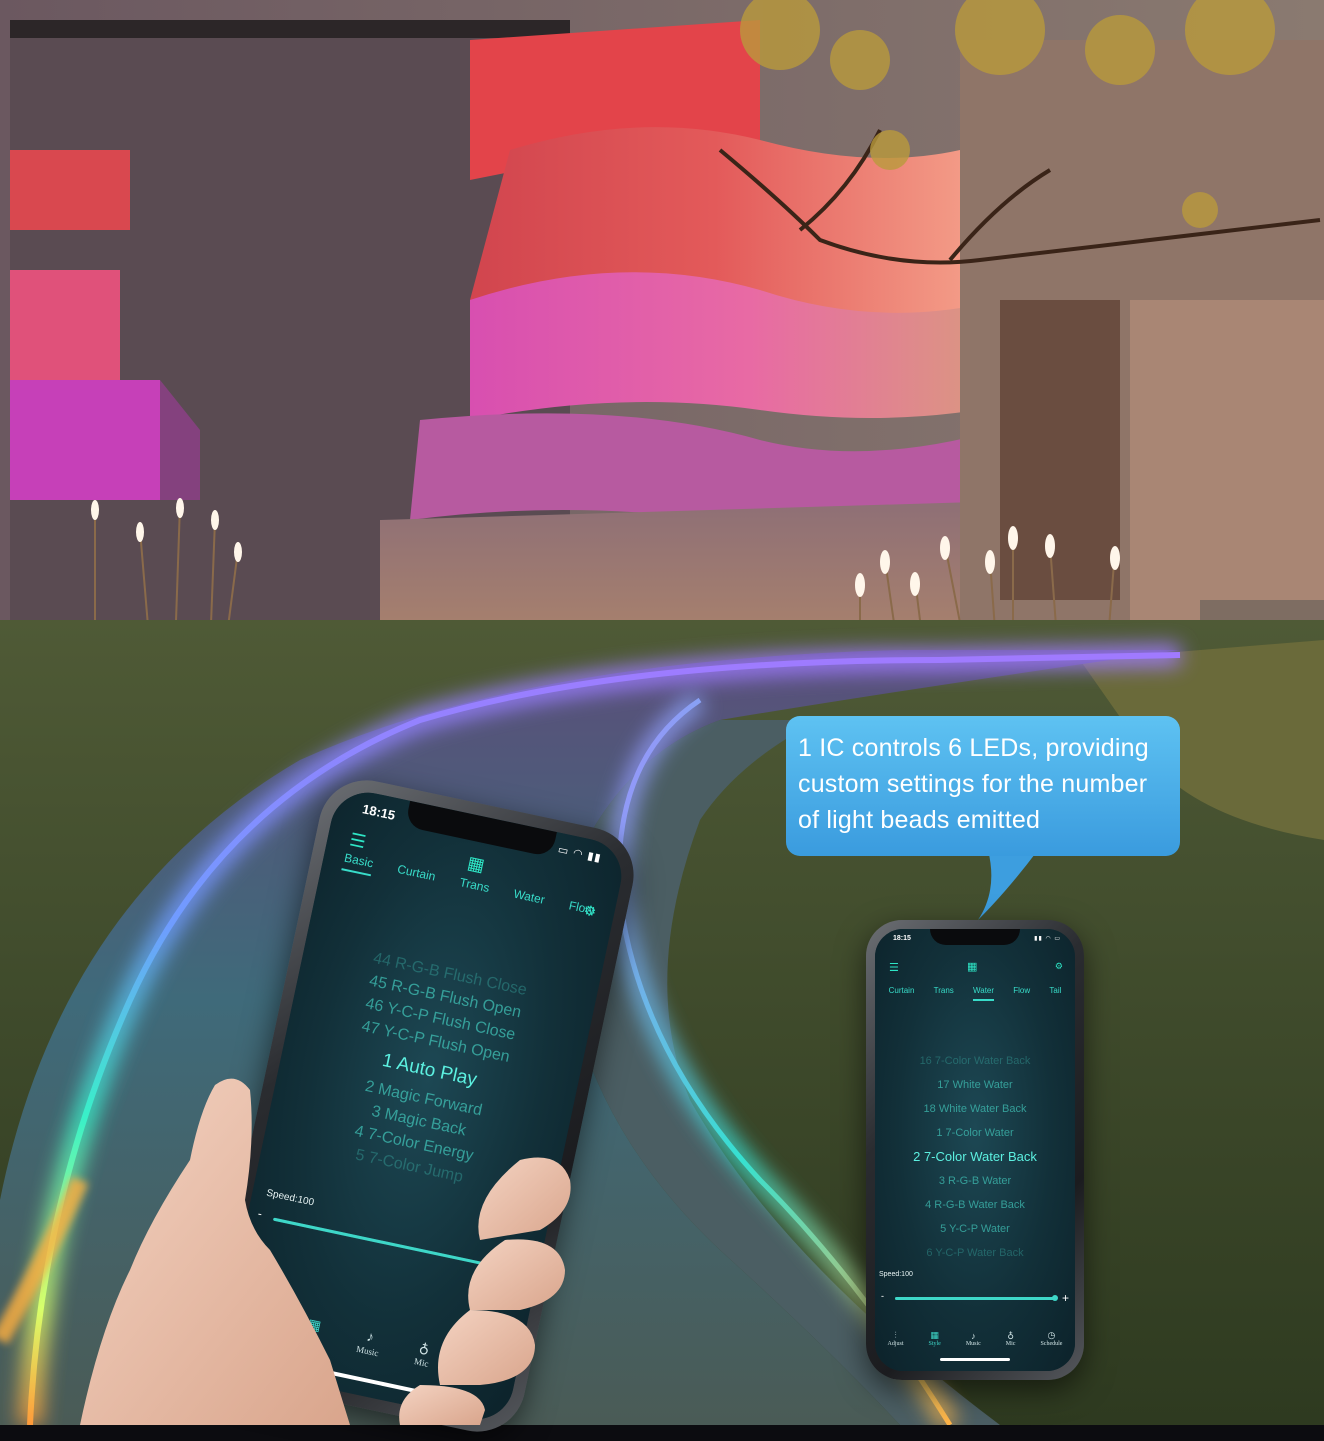 This screenshot has width=1324, height=1441. Describe the element at coordinates (973, 784) in the screenshot. I see `callout-line-2: custom settings for the number` at that location.